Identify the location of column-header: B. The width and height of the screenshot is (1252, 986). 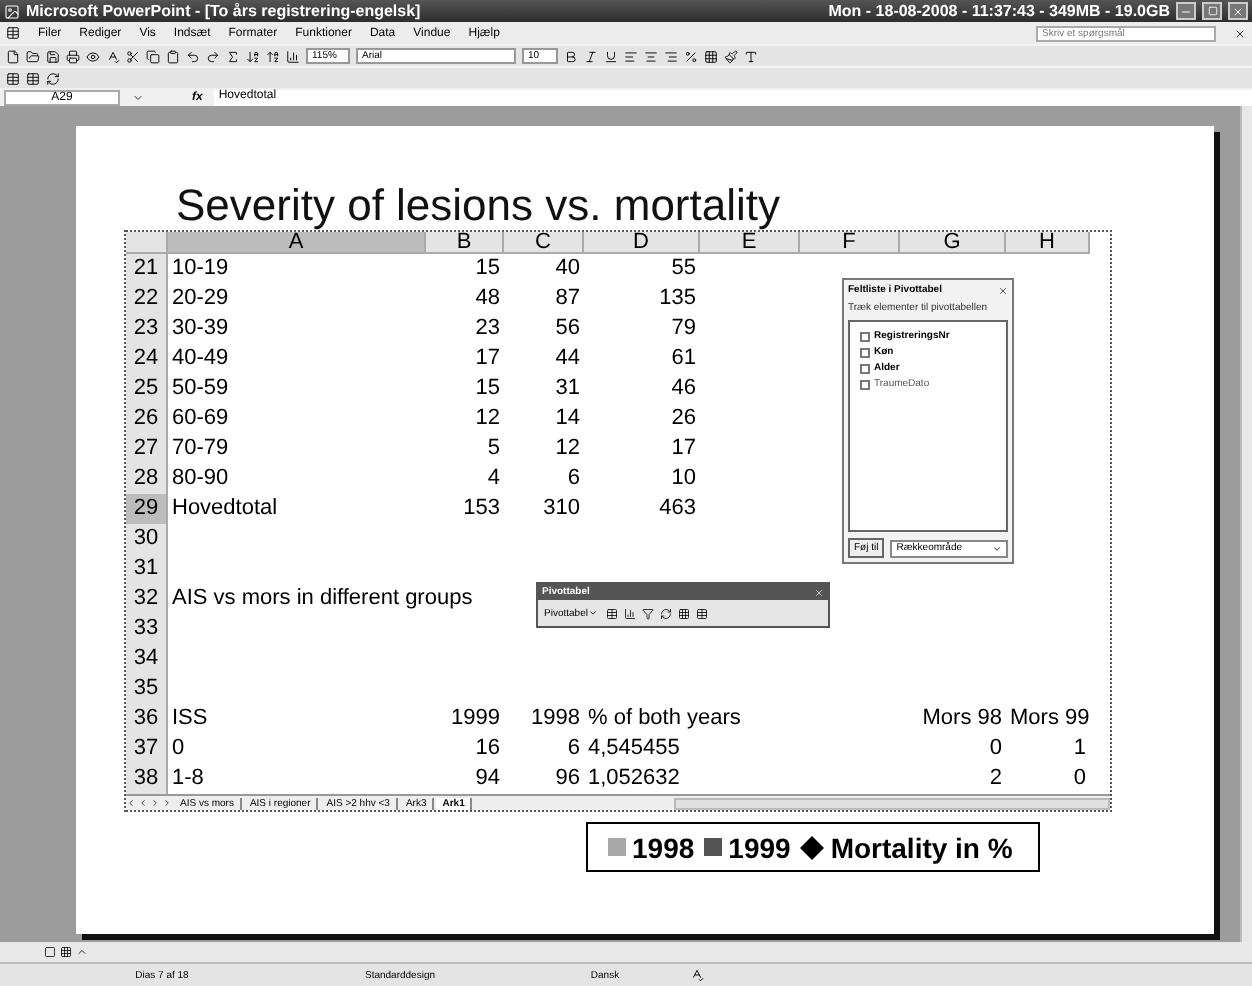
(465, 243).